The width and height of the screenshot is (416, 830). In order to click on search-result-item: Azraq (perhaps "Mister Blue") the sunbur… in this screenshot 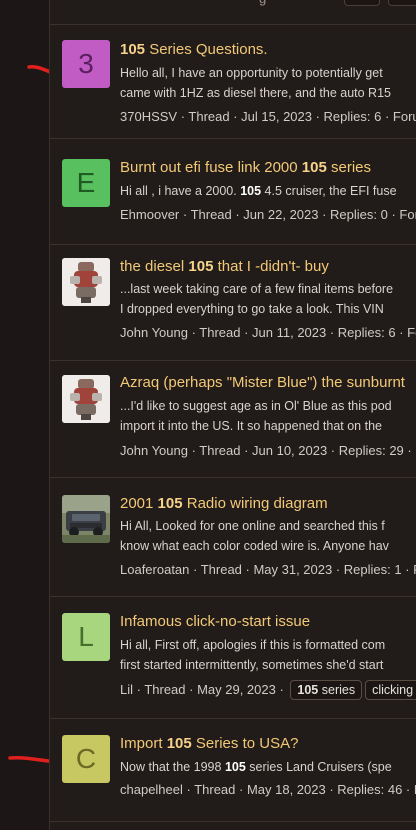, I will do `click(233, 419)`.